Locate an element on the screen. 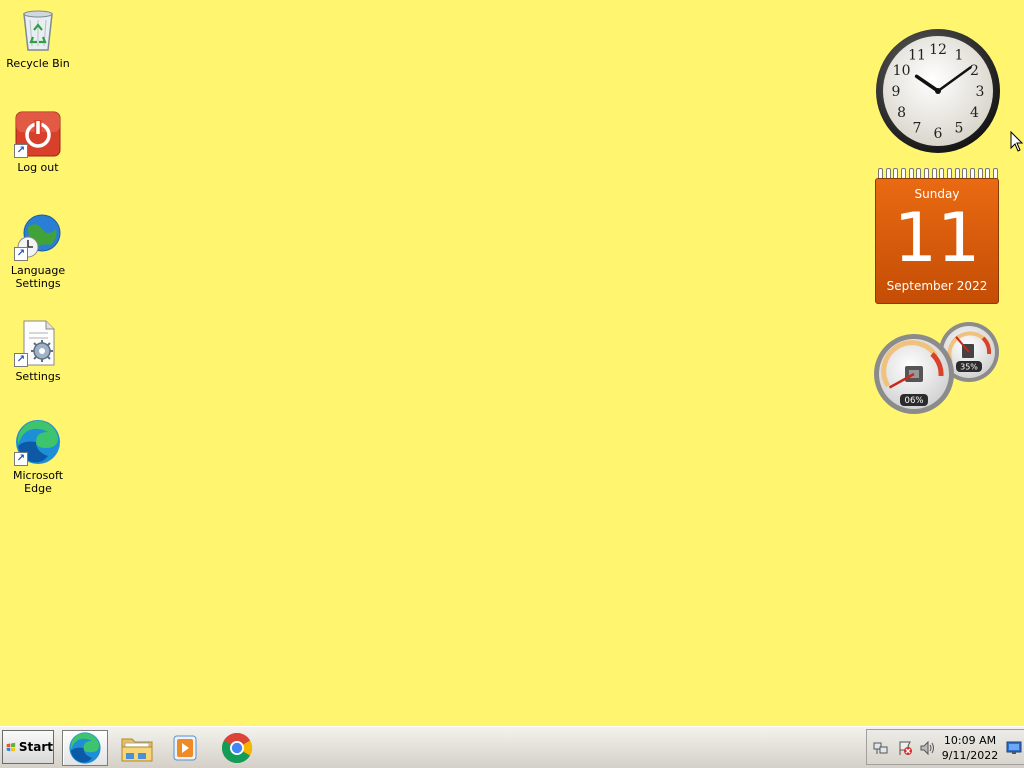 Image resolution: width=1024 pixels, height=768 pixels. desktop-icon-label: Log out is located at coordinates (38, 167).